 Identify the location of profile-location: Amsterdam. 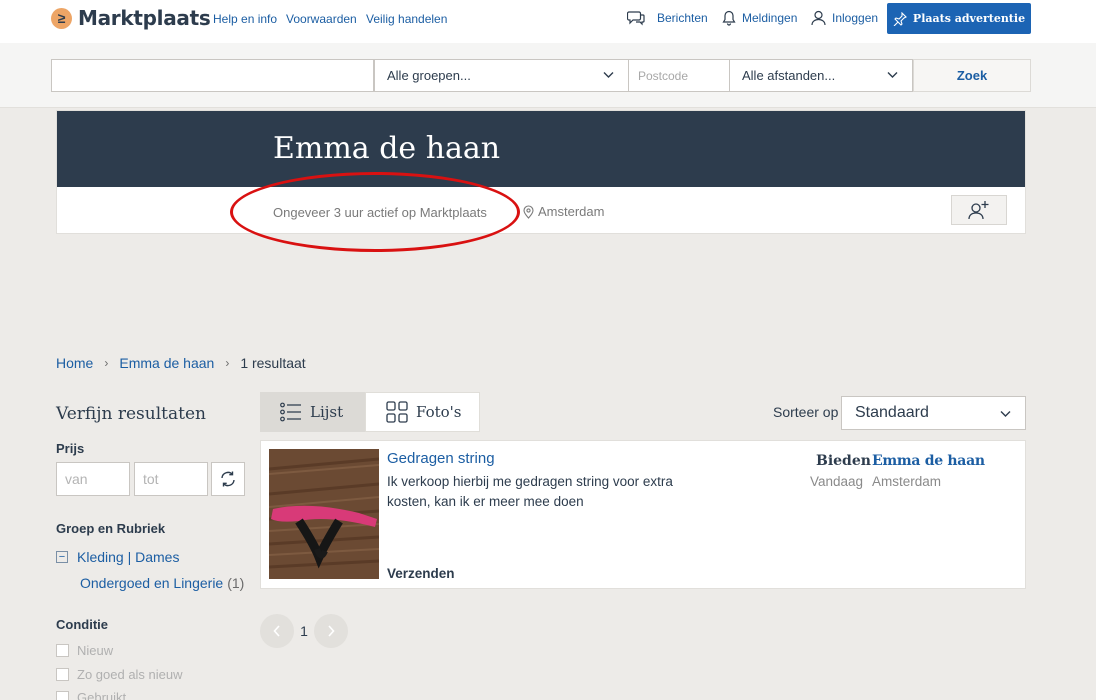
(563, 211).